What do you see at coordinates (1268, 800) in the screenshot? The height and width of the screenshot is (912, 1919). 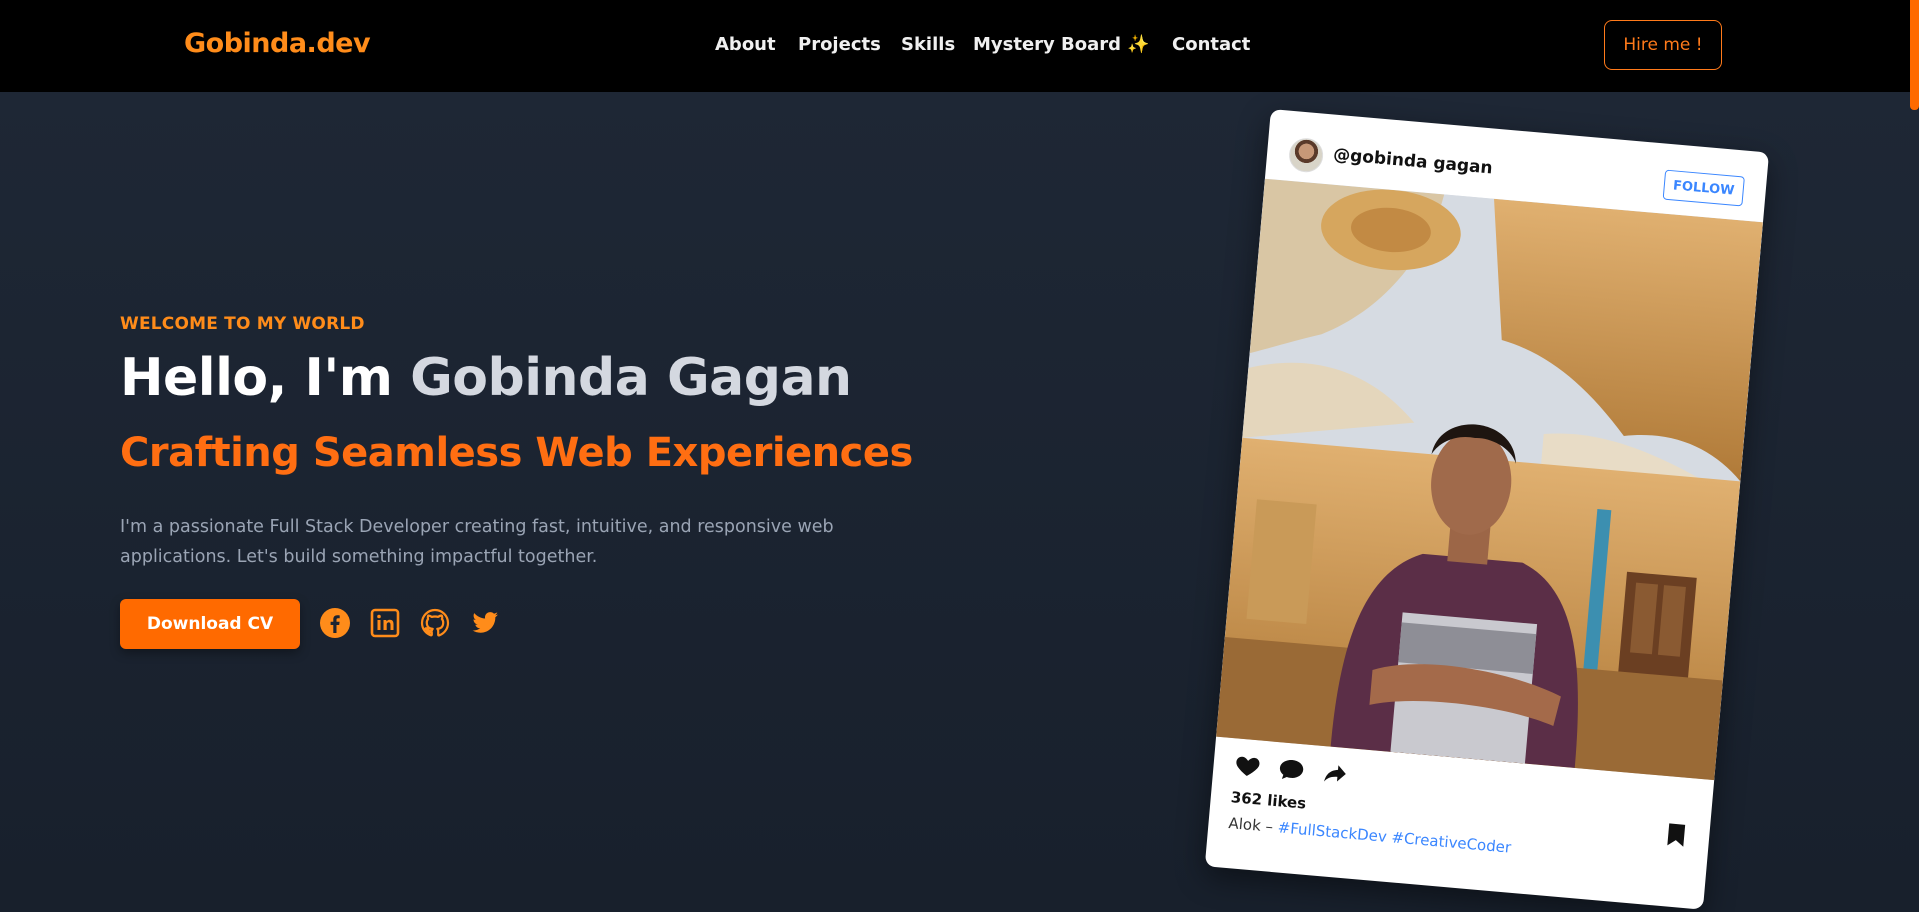 I see `likes-count: 362 likes` at bounding box center [1268, 800].